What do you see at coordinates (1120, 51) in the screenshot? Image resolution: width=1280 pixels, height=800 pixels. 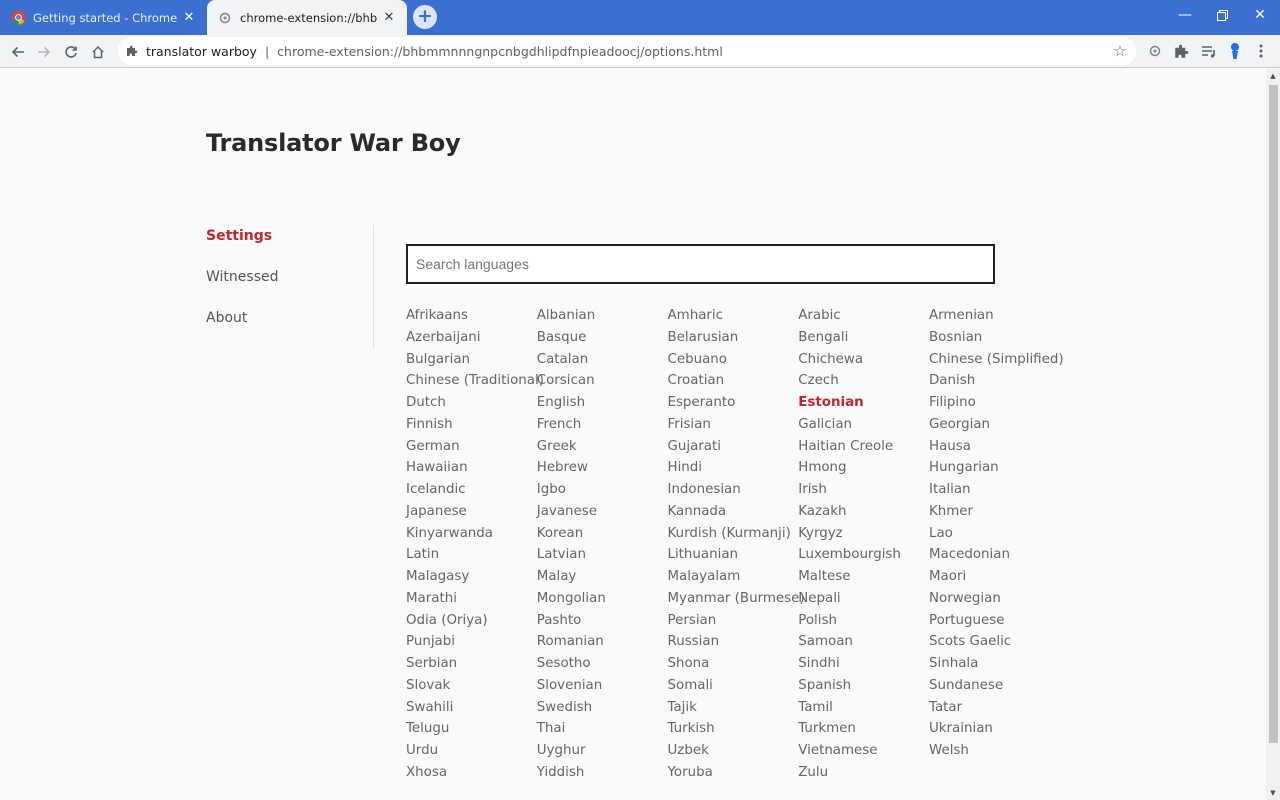 I see `bookmark-star-icon: ☆` at bounding box center [1120, 51].